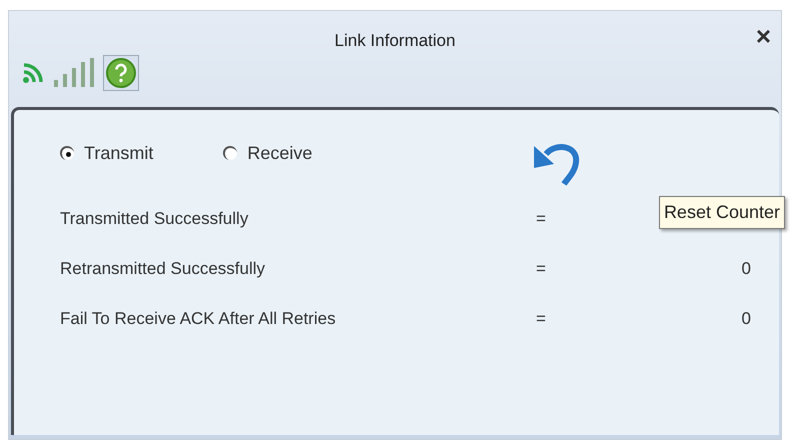 This screenshot has height=440, width=790. I want to click on help-icon, so click(121, 73).